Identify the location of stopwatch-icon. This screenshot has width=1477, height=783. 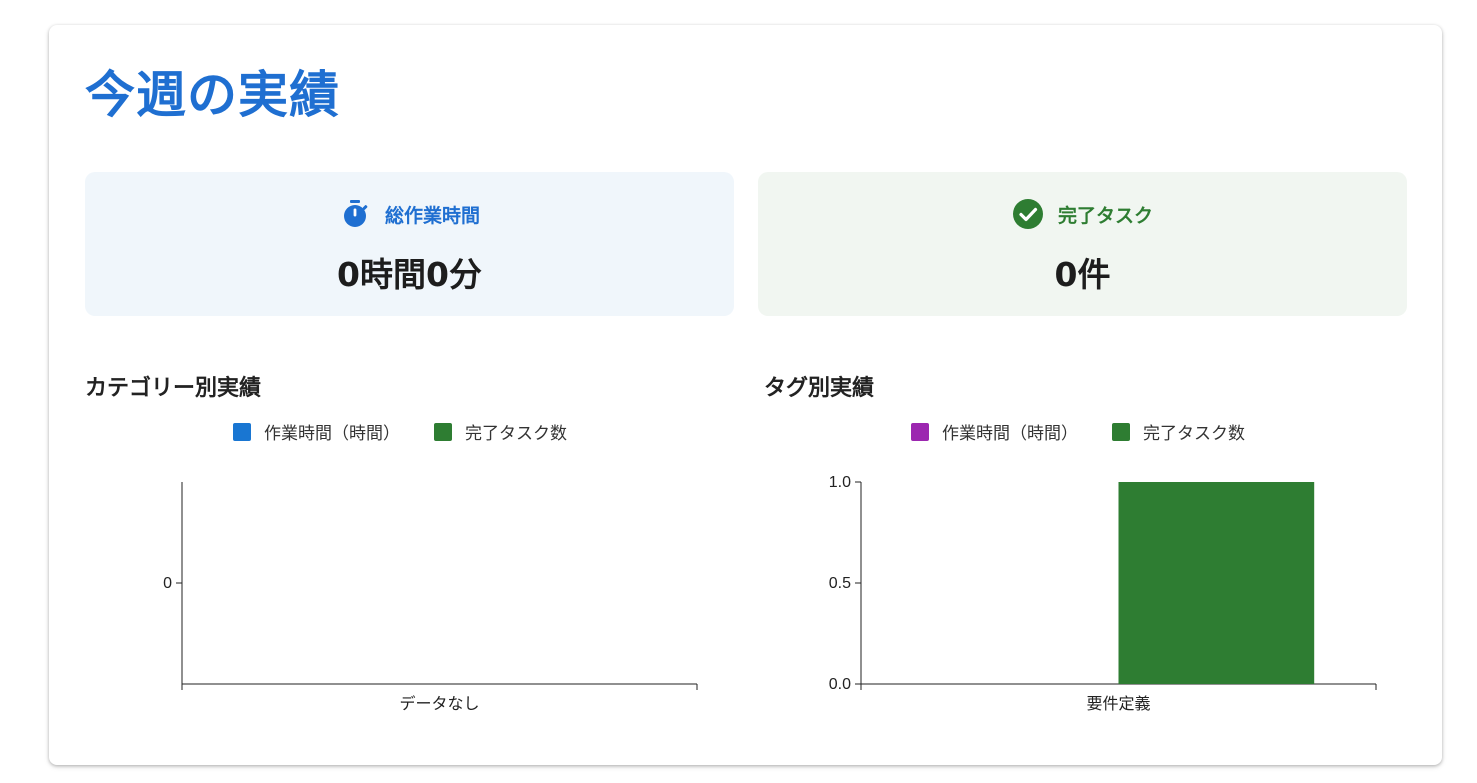
(355, 214).